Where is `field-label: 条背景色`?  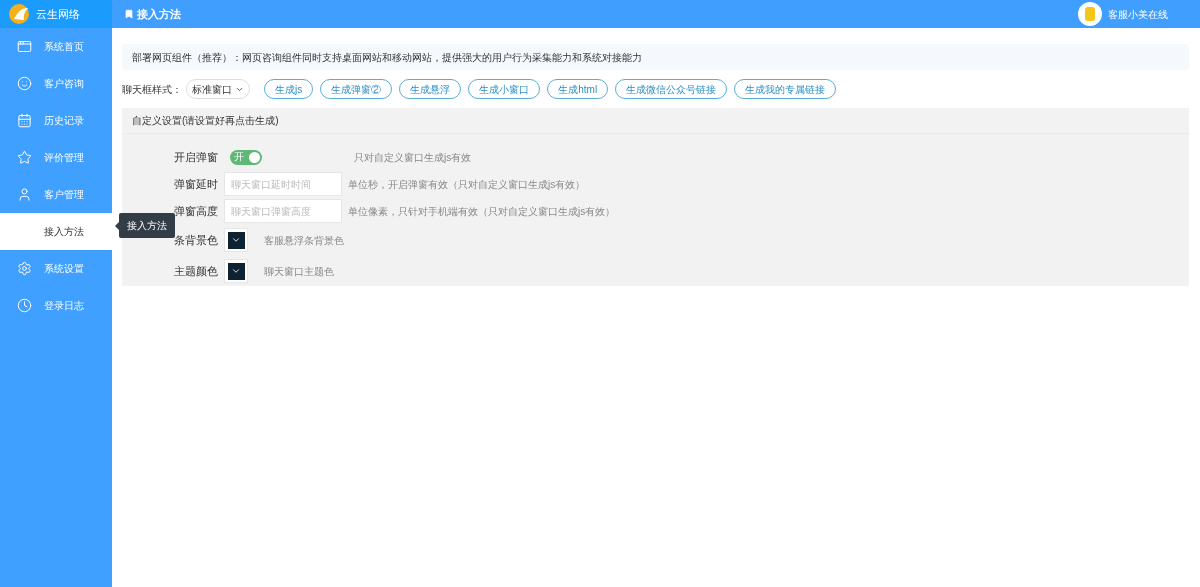 field-label: 条背景色 is located at coordinates (195, 240).